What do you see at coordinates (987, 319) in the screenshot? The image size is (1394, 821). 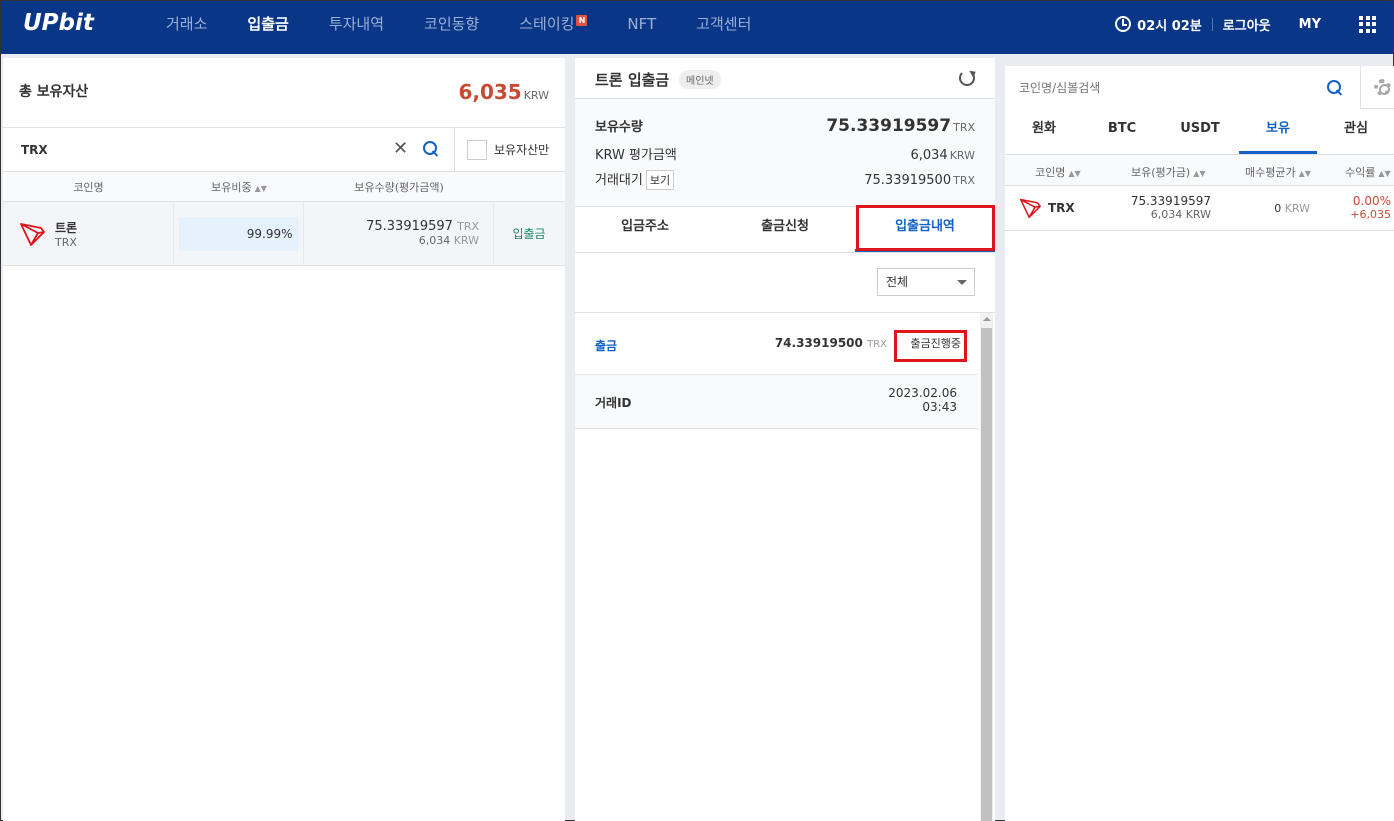 I see `scroll-up-icon` at bounding box center [987, 319].